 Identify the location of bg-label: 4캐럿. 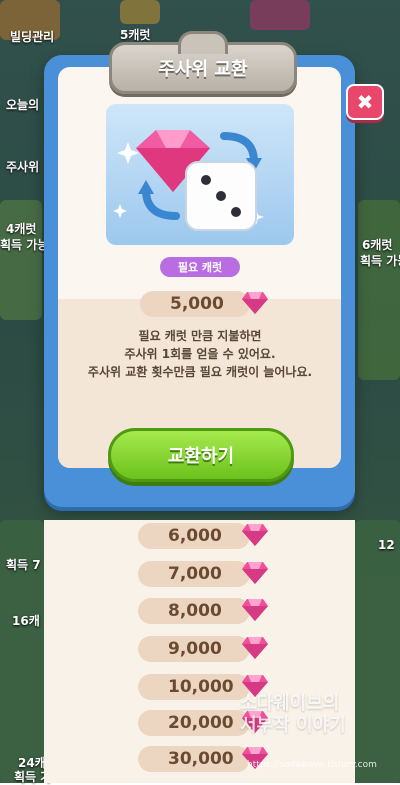
(21, 229).